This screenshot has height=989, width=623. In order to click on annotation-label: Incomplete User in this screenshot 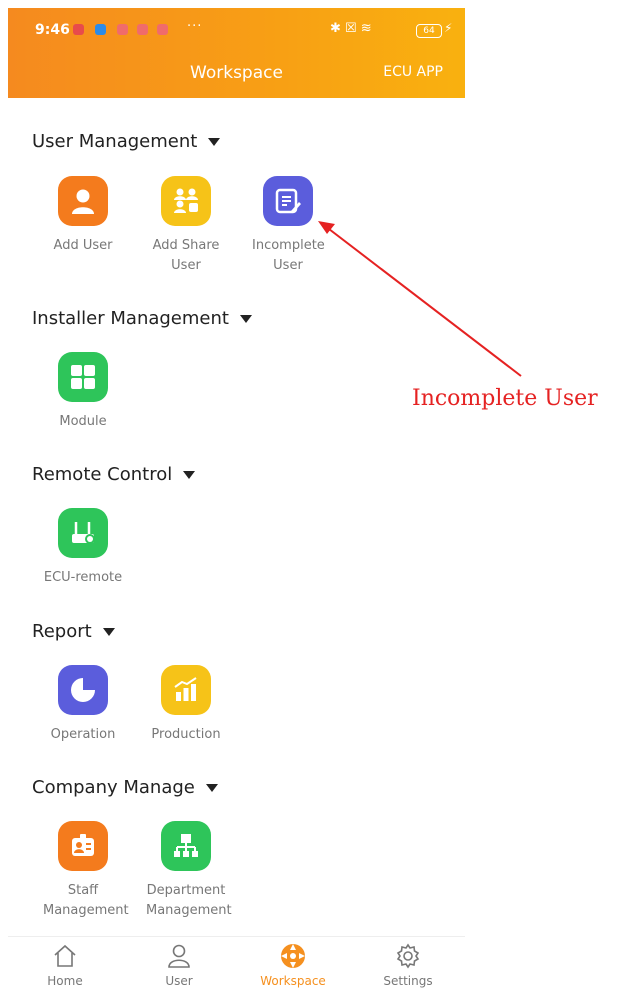, I will do `click(505, 398)`.